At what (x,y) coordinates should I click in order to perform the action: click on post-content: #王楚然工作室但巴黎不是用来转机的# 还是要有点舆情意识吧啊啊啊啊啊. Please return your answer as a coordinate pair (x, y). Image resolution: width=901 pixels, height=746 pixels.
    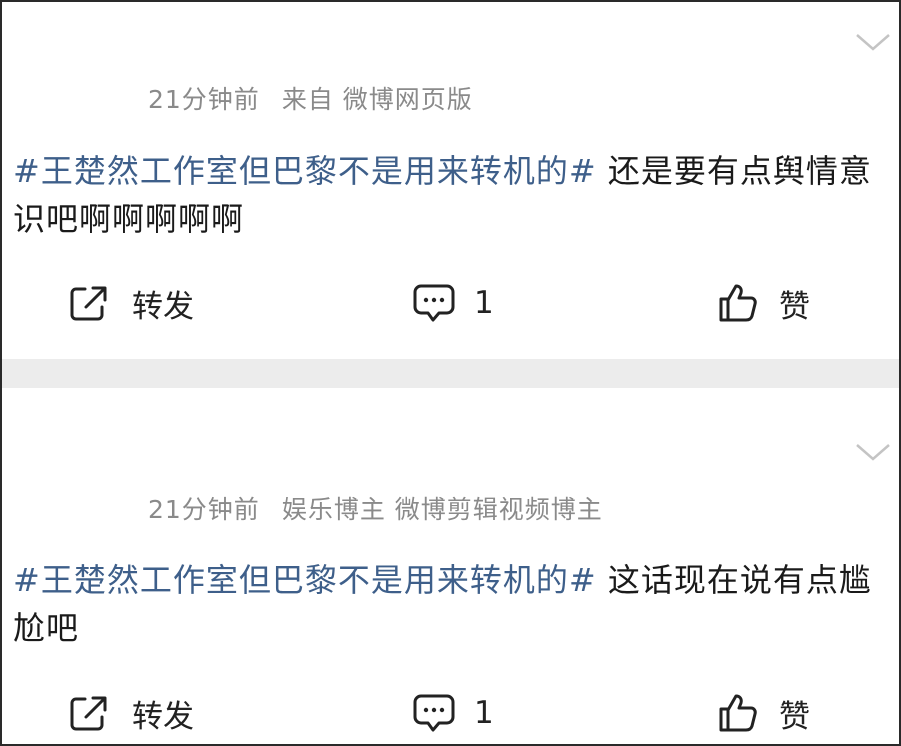
    Looking at the image, I should click on (448, 195).